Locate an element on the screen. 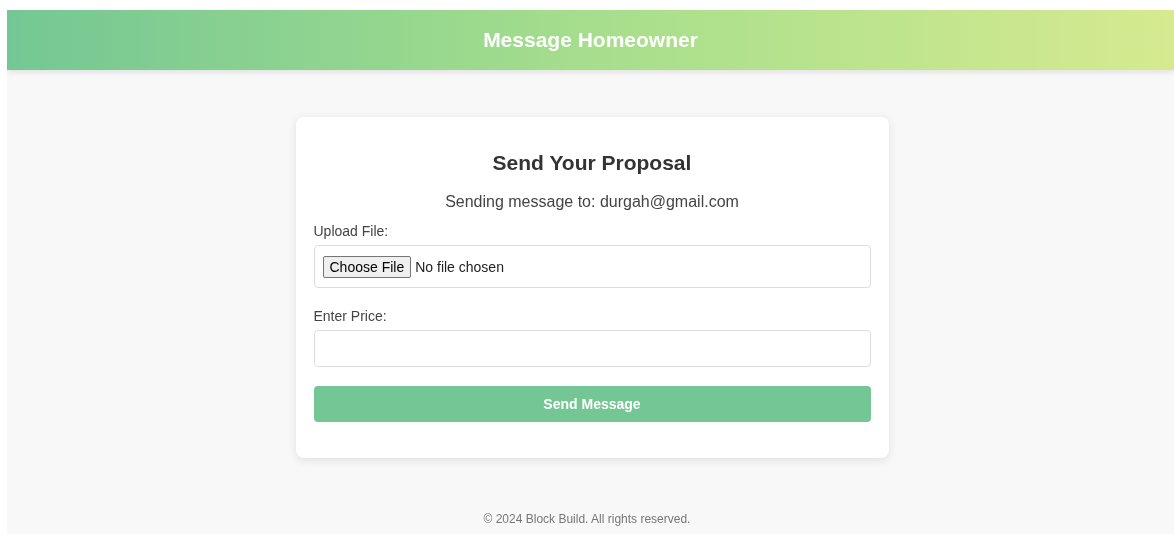 This screenshot has height=534, width=1174. field-label: Upload File: is located at coordinates (351, 231).